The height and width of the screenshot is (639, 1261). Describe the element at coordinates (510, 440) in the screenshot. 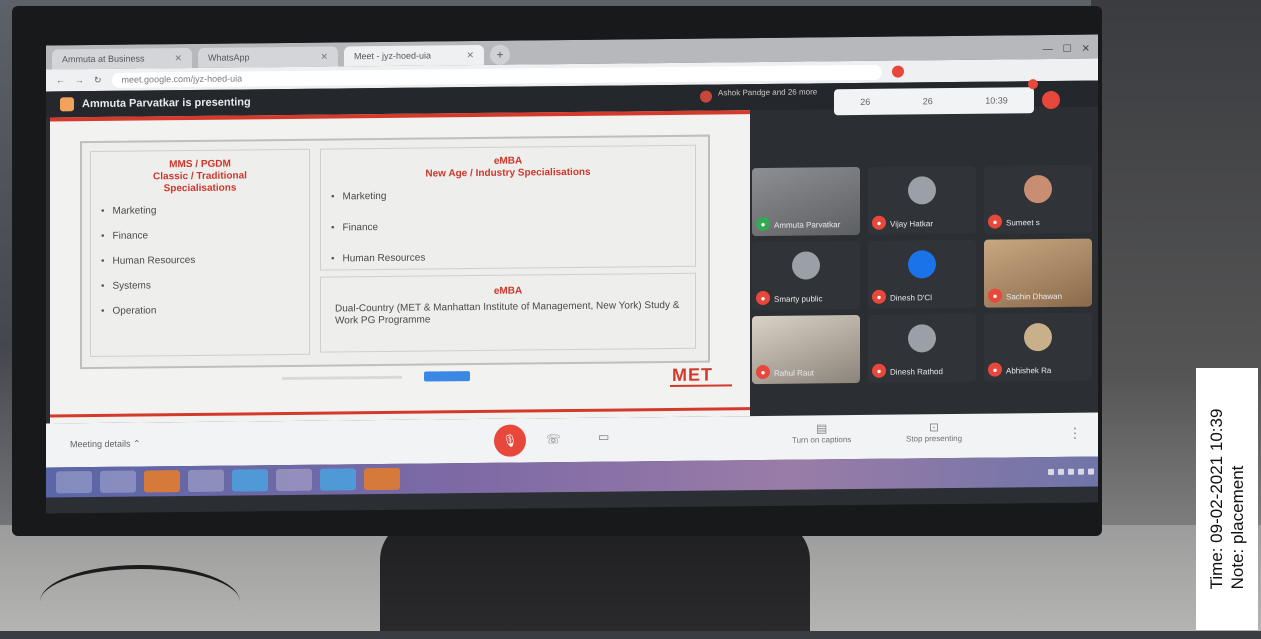

I see `mic-off-button: 🎙` at that location.